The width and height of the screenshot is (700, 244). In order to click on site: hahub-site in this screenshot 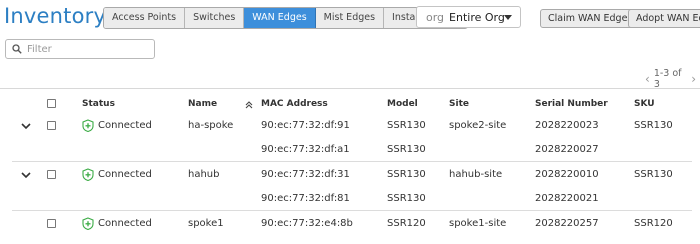, I will do `click(475, 174)`.